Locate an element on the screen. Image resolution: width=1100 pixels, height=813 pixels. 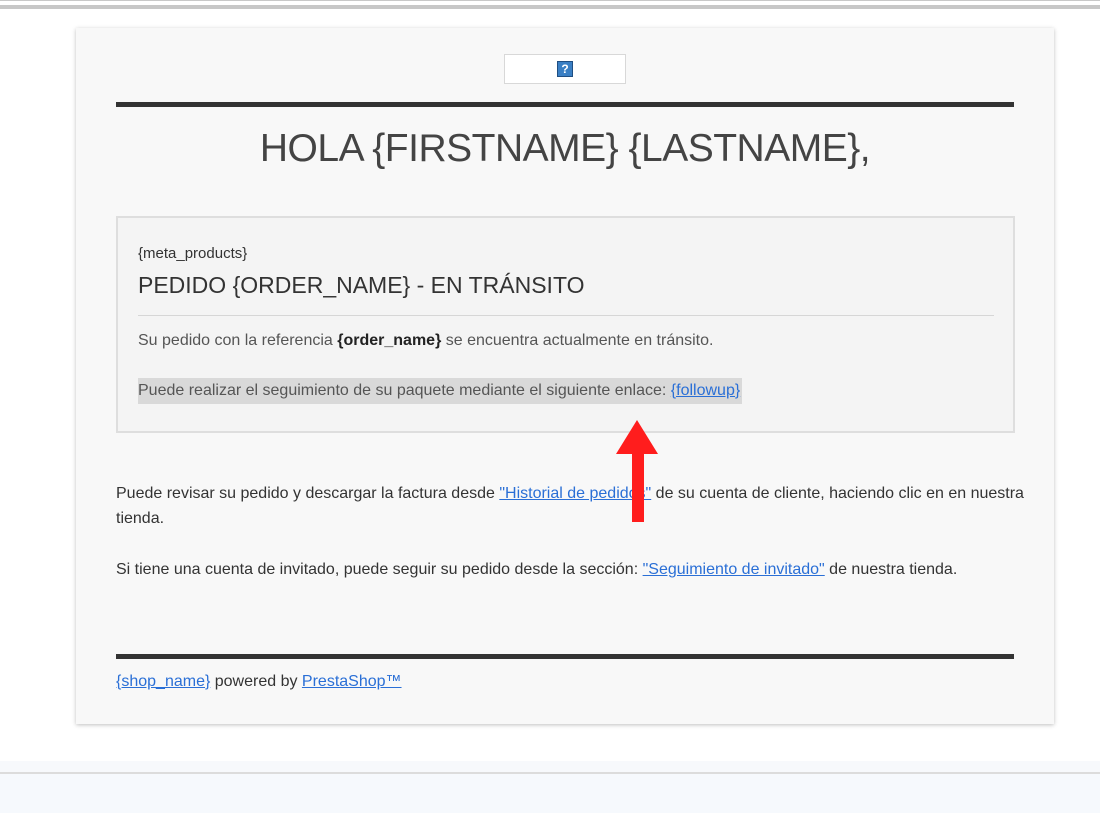
bottom-area is located at coordinates (550, 793).